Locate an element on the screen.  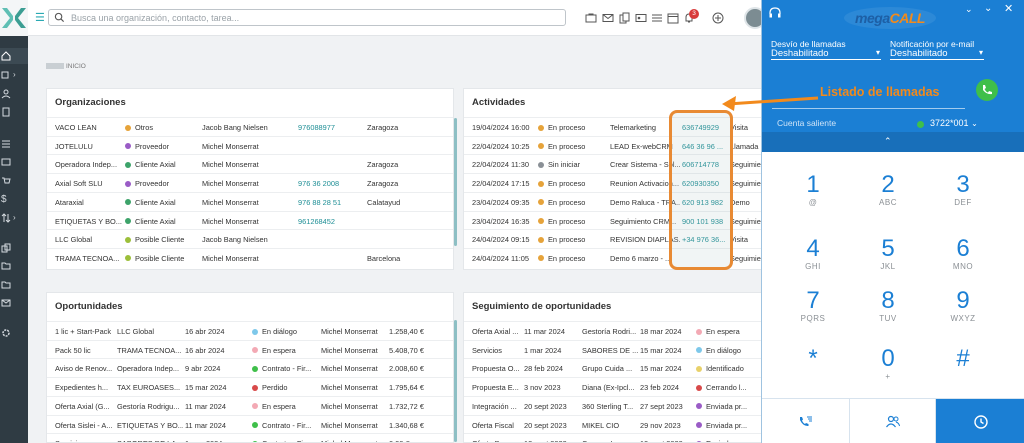
home-icon is located at coordinates (14, 56).